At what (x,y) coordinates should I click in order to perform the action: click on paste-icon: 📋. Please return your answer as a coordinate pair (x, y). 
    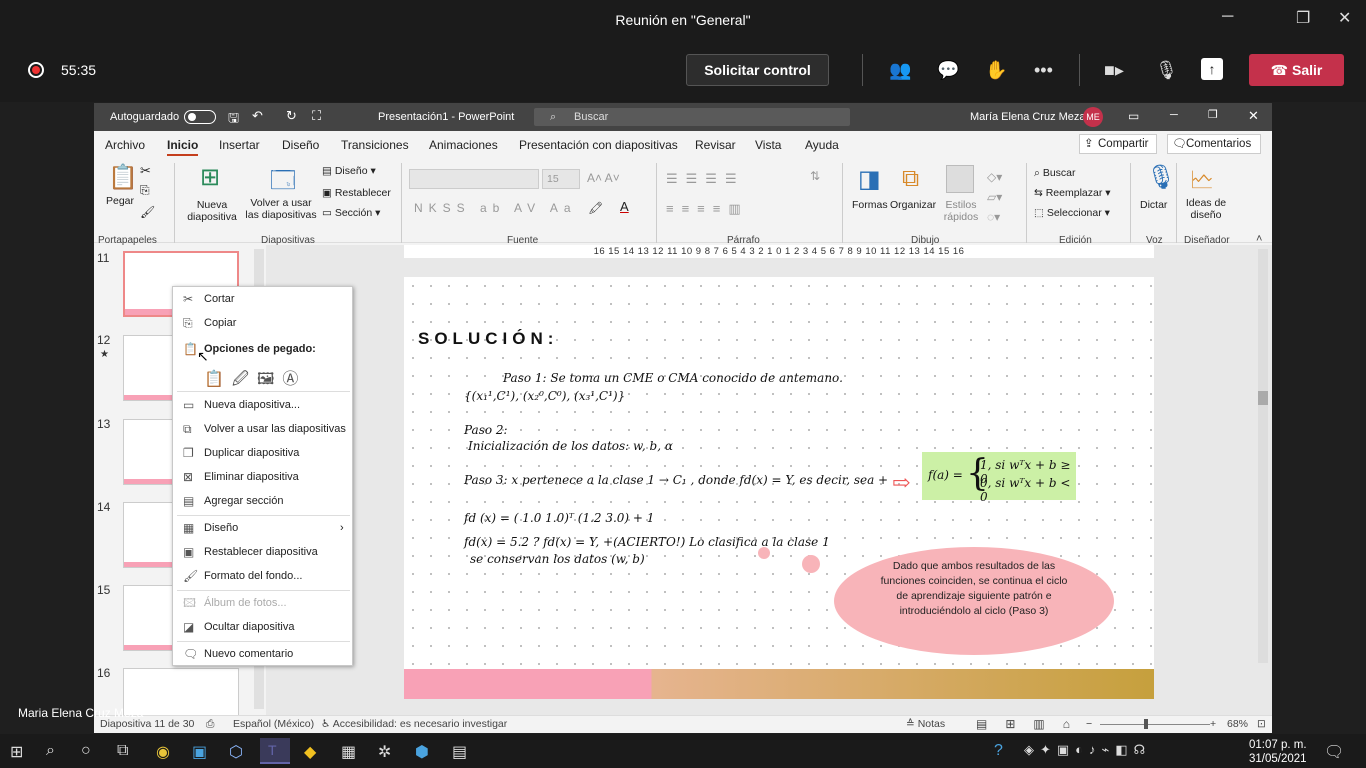
    Looking at the image, I should click on (123, 177).